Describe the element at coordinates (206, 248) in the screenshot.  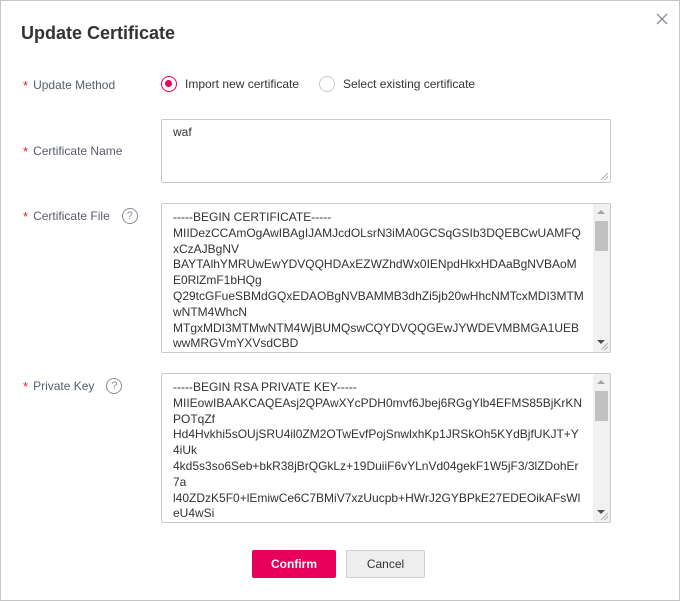
I see `text-line: xCzAJBgNV` at that location.